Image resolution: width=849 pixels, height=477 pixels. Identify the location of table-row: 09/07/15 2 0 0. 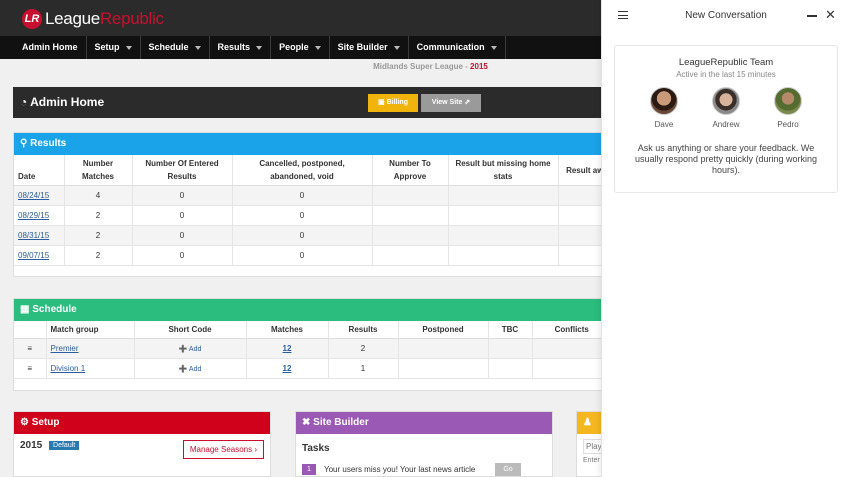
(313, 255).